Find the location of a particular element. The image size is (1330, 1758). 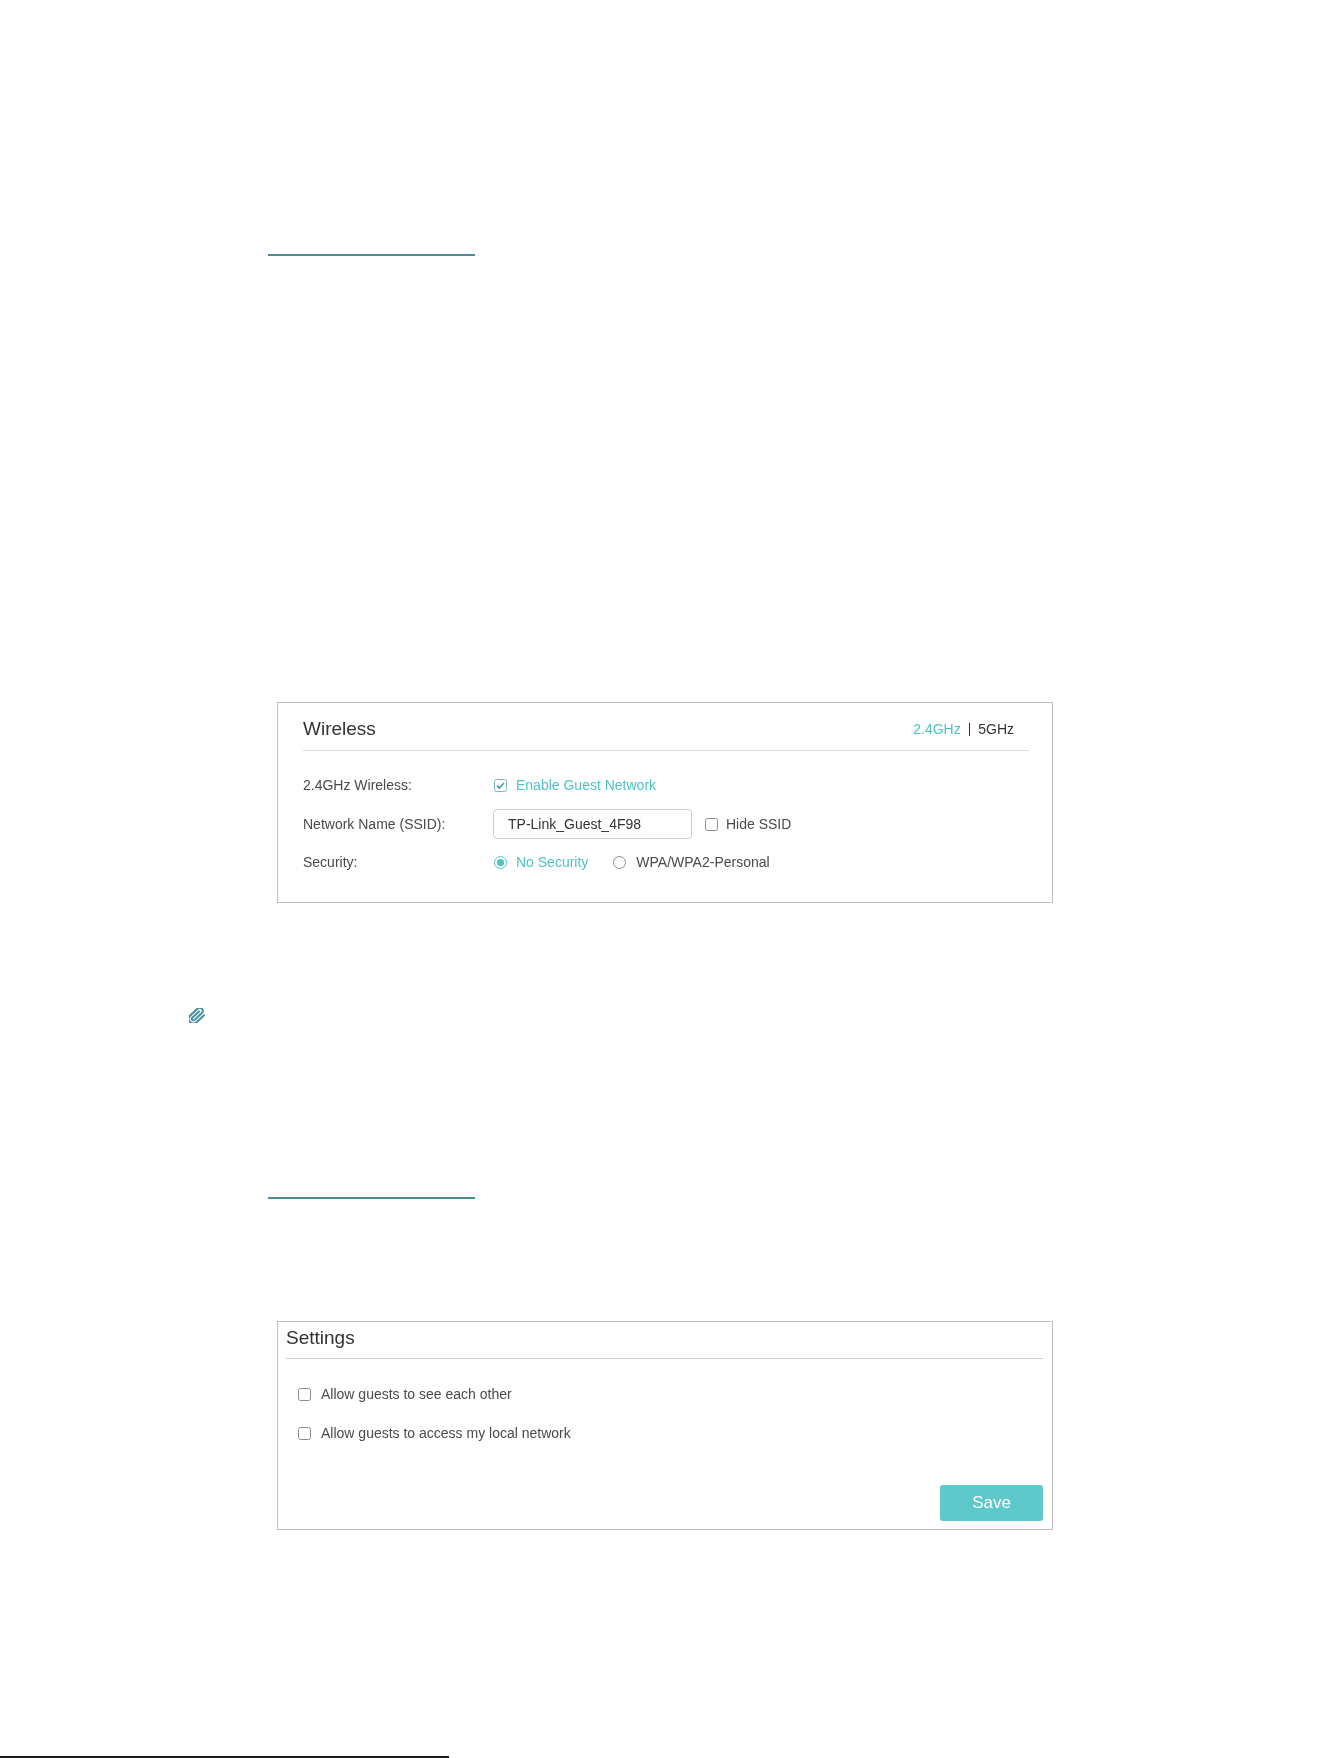

option-label: WPA/WPA2-Personal is located at coordinates (703, 862).